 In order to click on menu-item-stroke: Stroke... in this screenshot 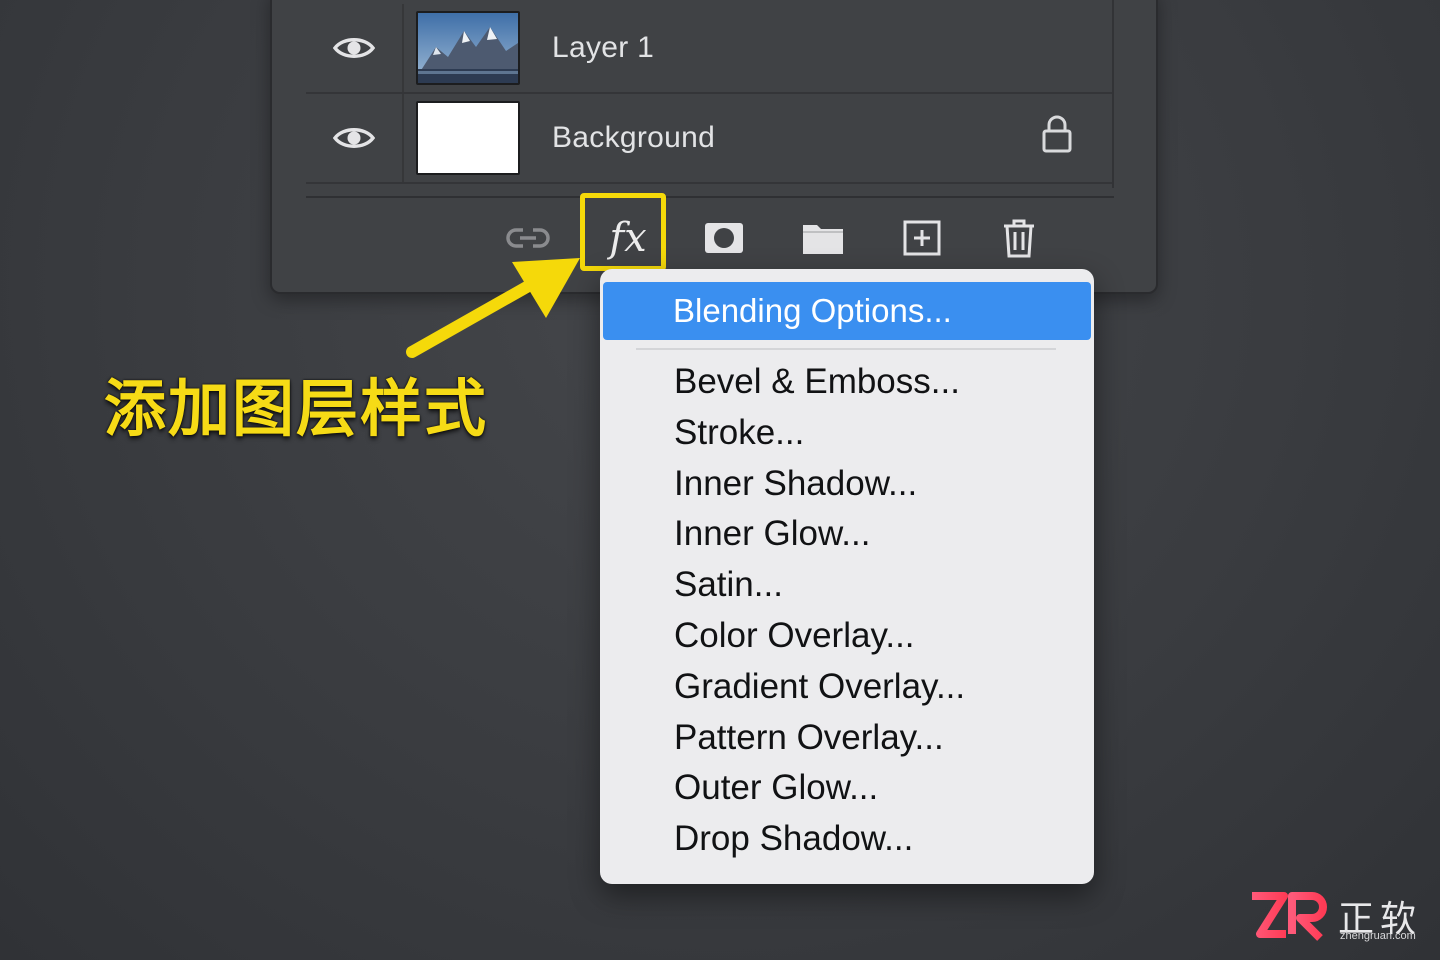, I will do `click(847, 433)`.